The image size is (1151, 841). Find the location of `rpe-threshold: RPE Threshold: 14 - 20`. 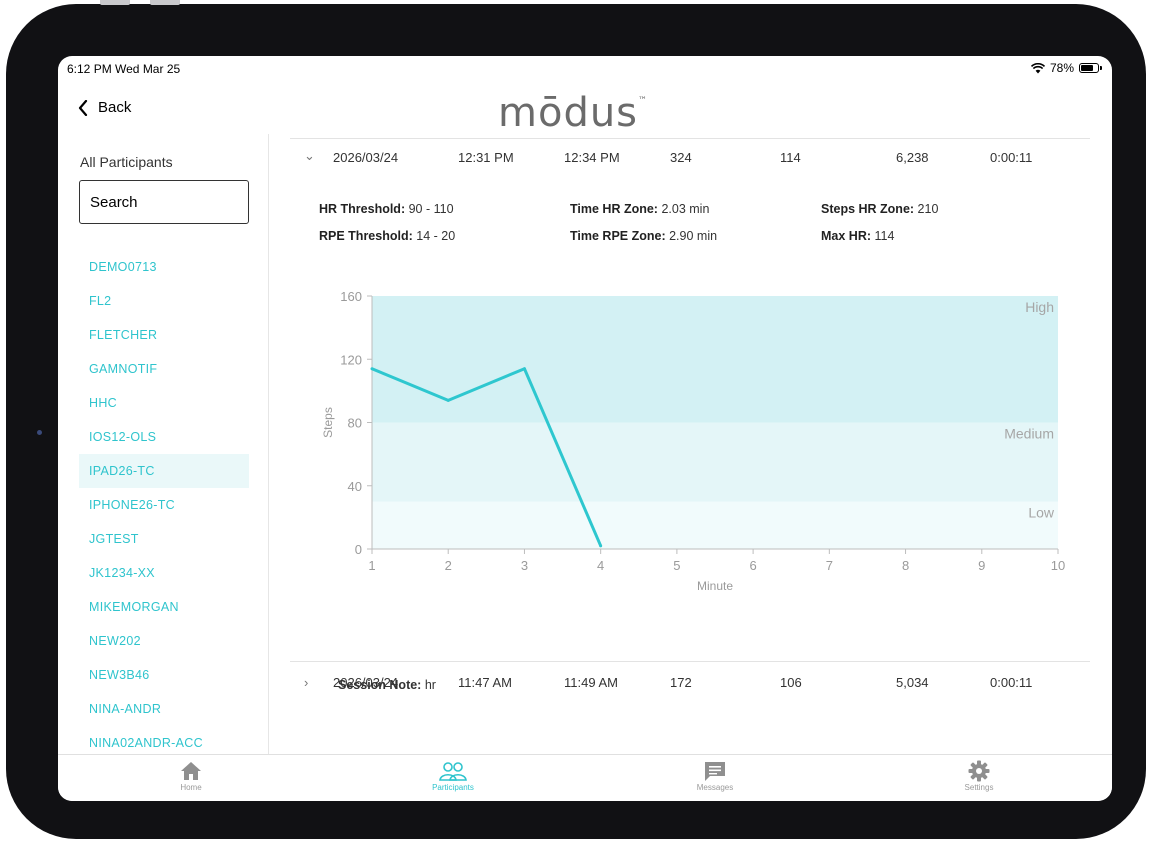

rpe-threshold: RPE Threshold: 14 - 20 is located at coordinates (387, 236).